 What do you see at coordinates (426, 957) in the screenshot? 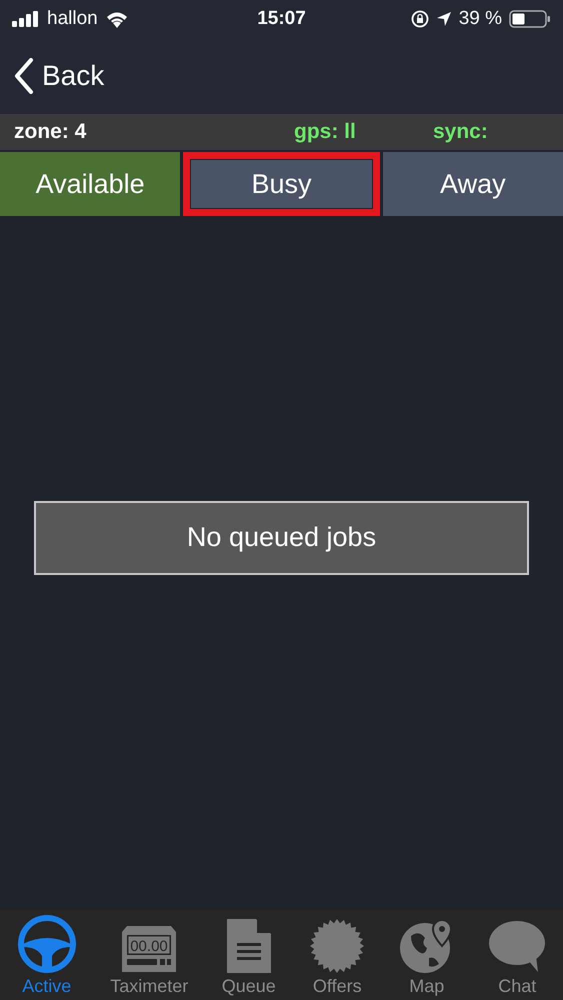
I see `tab-bar-item: Map` at bounding box center [426, 957].